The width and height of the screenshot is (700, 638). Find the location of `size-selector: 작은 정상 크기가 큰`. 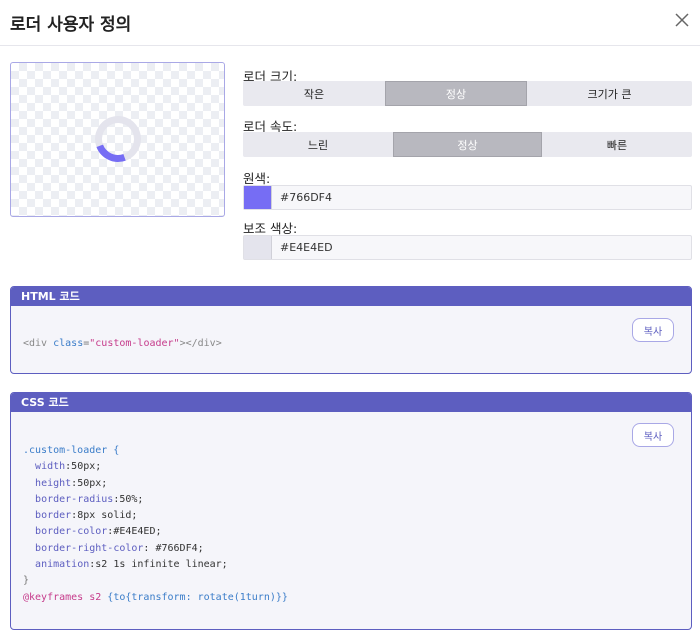

size-selector: 작은 정상 크기가 큰 is located at coordinates (467, 93).